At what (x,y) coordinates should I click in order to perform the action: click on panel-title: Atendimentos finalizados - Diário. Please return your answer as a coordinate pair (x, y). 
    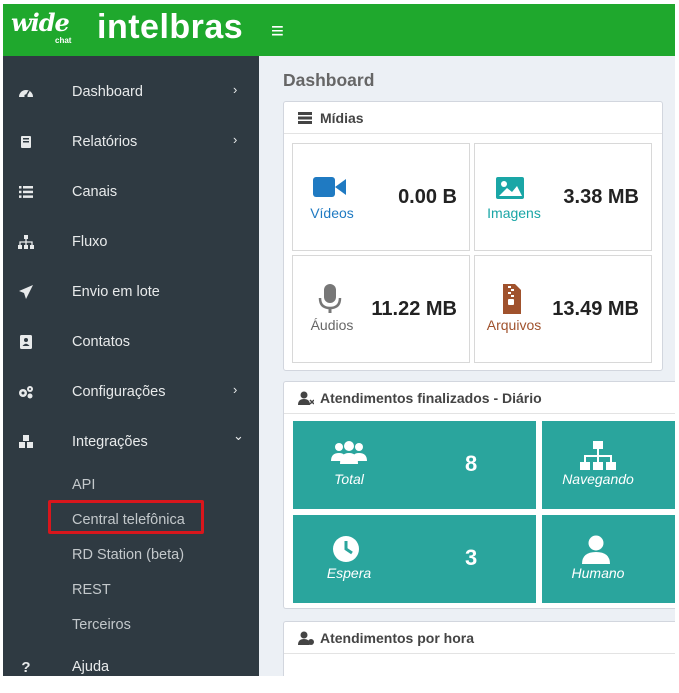
    Looking at the image, I should click on (431, 398).